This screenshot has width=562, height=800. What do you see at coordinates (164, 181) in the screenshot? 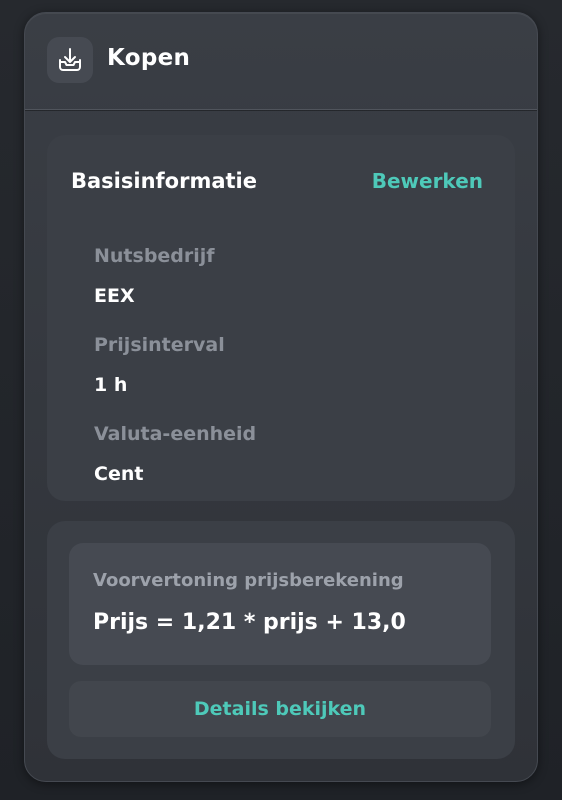
I see `basic-info-title: Basisinformatie` at bounding box center [164, 181].